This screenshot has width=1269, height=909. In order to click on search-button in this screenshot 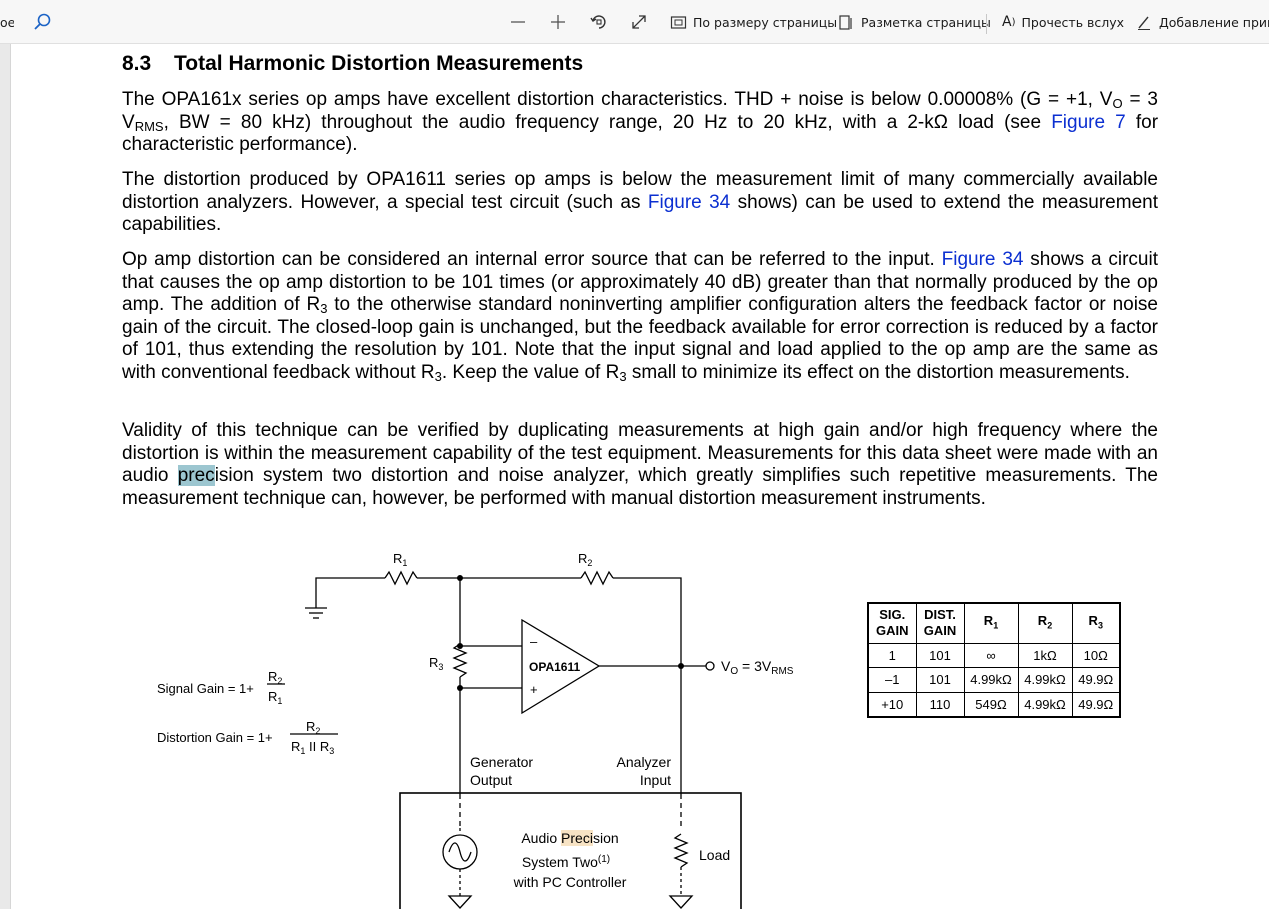, I will do `click(42, 22)`.